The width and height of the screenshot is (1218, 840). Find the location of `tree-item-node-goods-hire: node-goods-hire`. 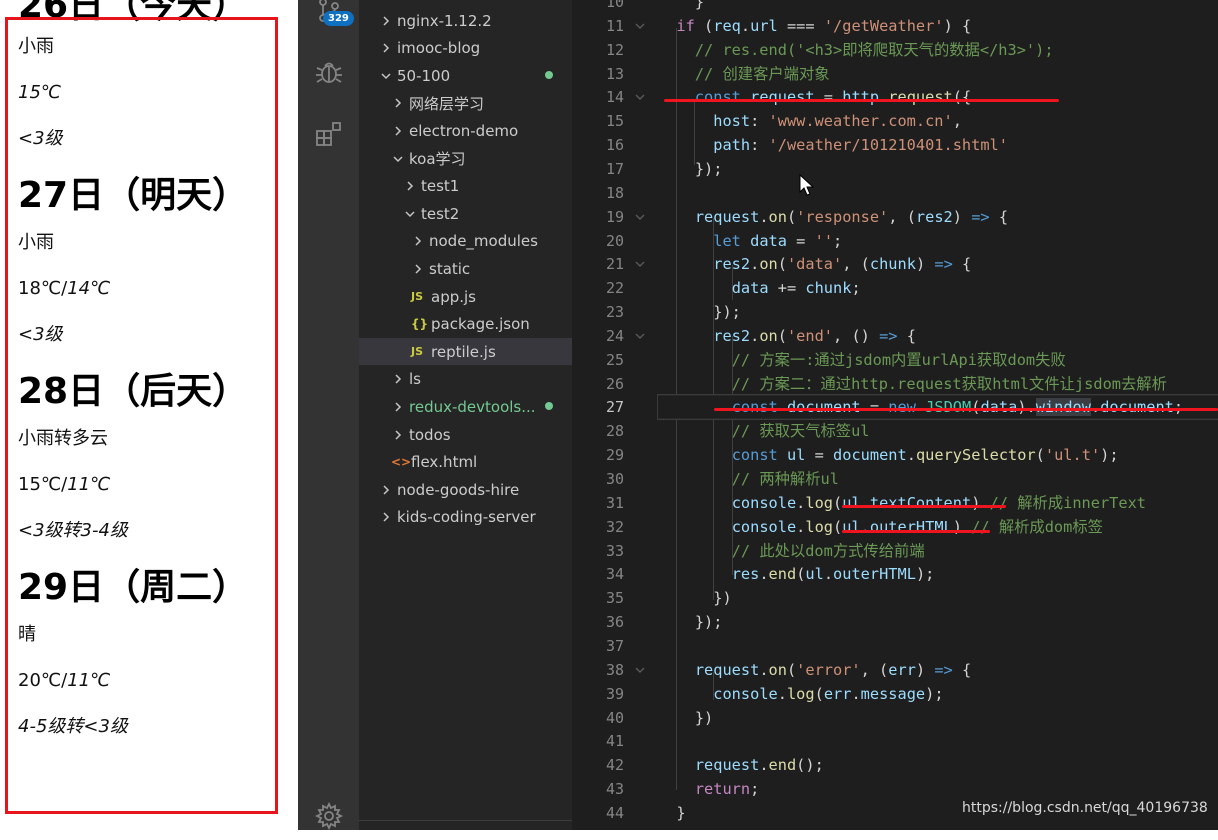

tree-item-node-goods-hire: node-goods-hire is located at coordinates (465, 489).